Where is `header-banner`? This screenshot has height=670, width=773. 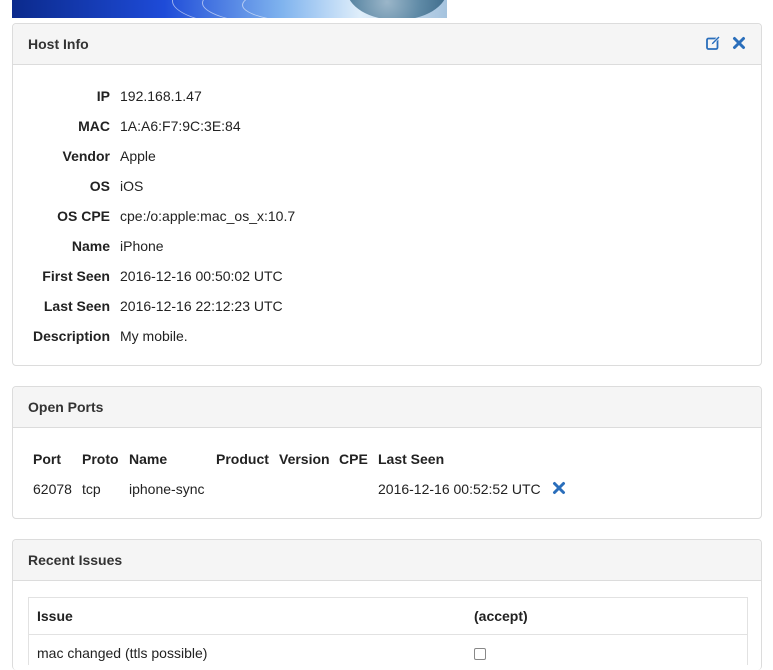
header-banner is located at coordinates (229, 9).